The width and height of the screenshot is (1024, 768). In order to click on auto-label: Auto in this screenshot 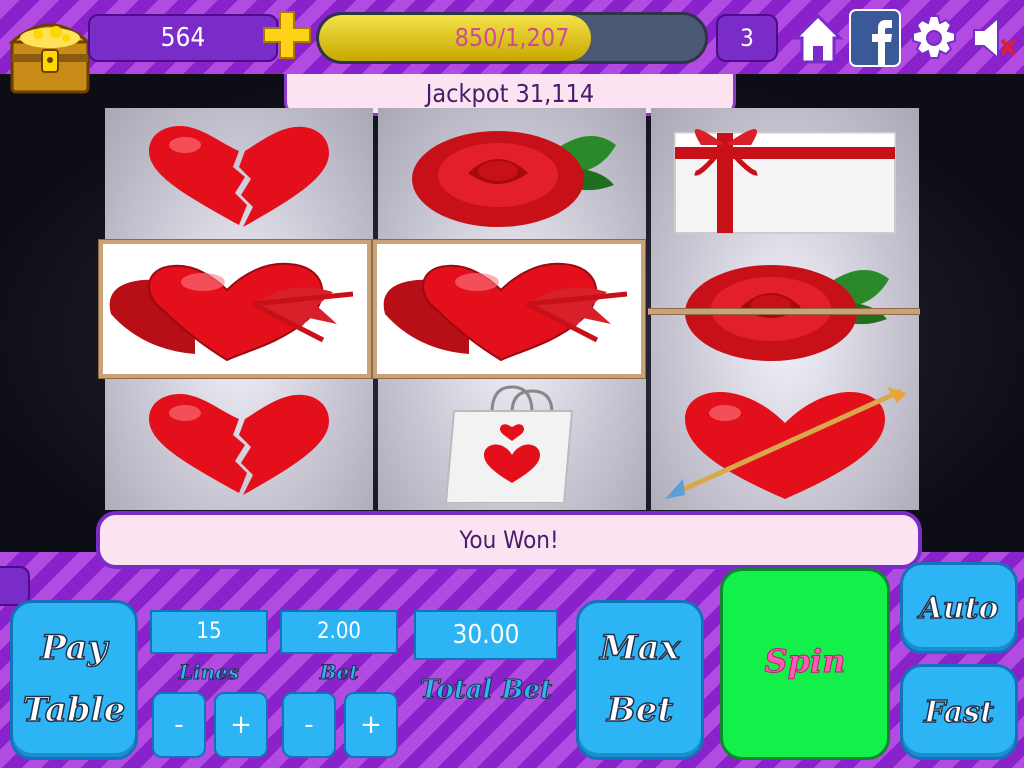, I will do `click(959, 608)`.